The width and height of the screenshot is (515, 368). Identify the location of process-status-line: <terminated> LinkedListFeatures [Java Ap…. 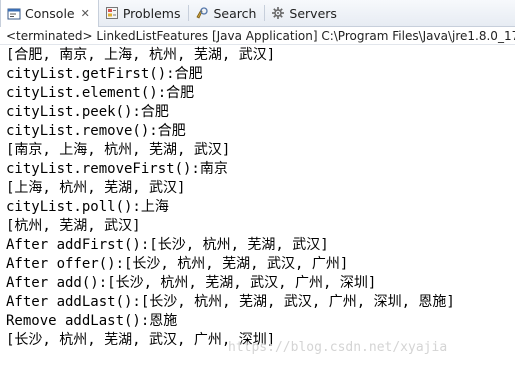
(257, 36).